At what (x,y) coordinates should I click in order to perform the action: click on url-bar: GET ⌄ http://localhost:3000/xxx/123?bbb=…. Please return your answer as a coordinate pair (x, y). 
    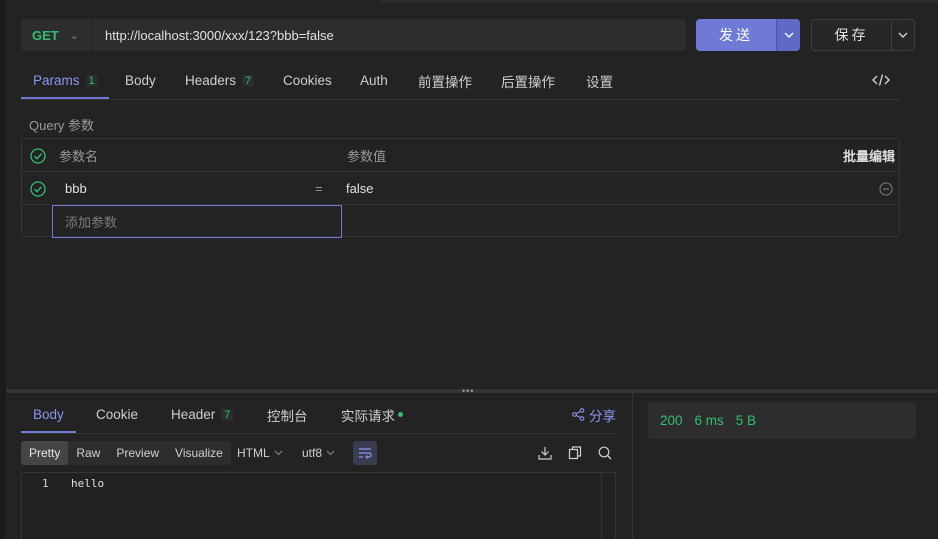
    Looking at the image, I should click on (353, 35).